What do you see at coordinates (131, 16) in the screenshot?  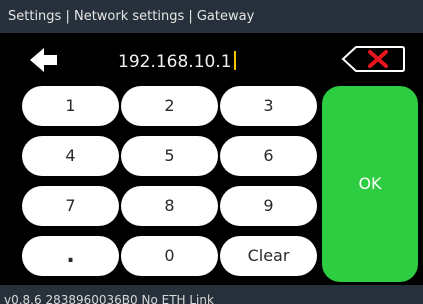 I see `breadcrumb: Settings | Network settings | Gateway` at bounding box center [131, 16].